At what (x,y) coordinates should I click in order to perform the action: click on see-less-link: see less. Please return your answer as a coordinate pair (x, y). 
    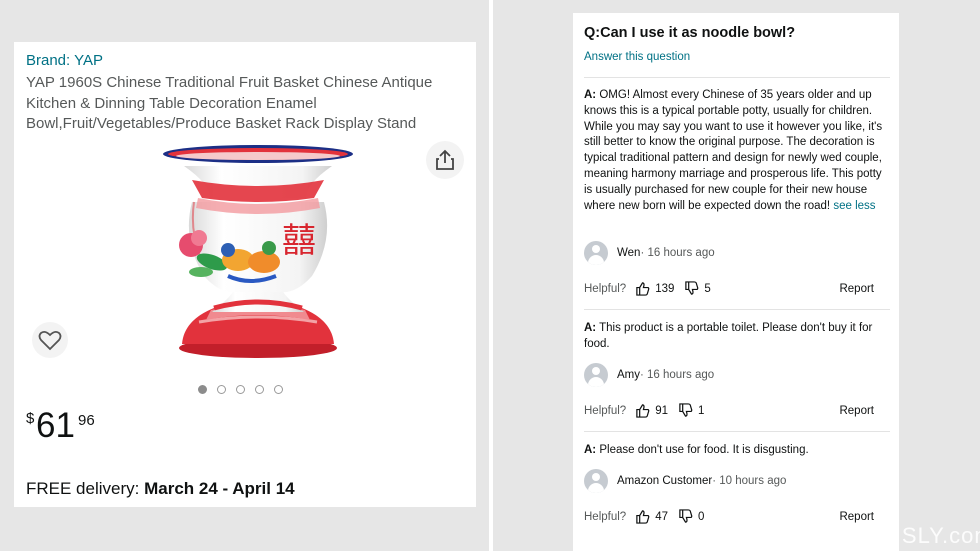
    Looking at the image, I should click on (854, 206).